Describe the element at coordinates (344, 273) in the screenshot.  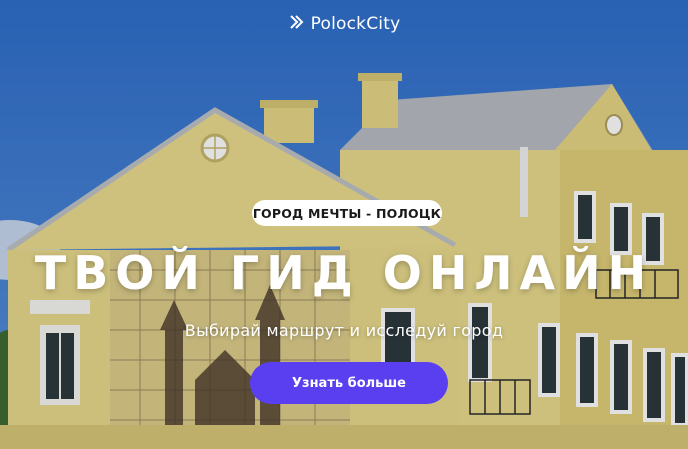
I see `hero-title: ТВОЙ ГИД ОНЛАЙН` at that location.